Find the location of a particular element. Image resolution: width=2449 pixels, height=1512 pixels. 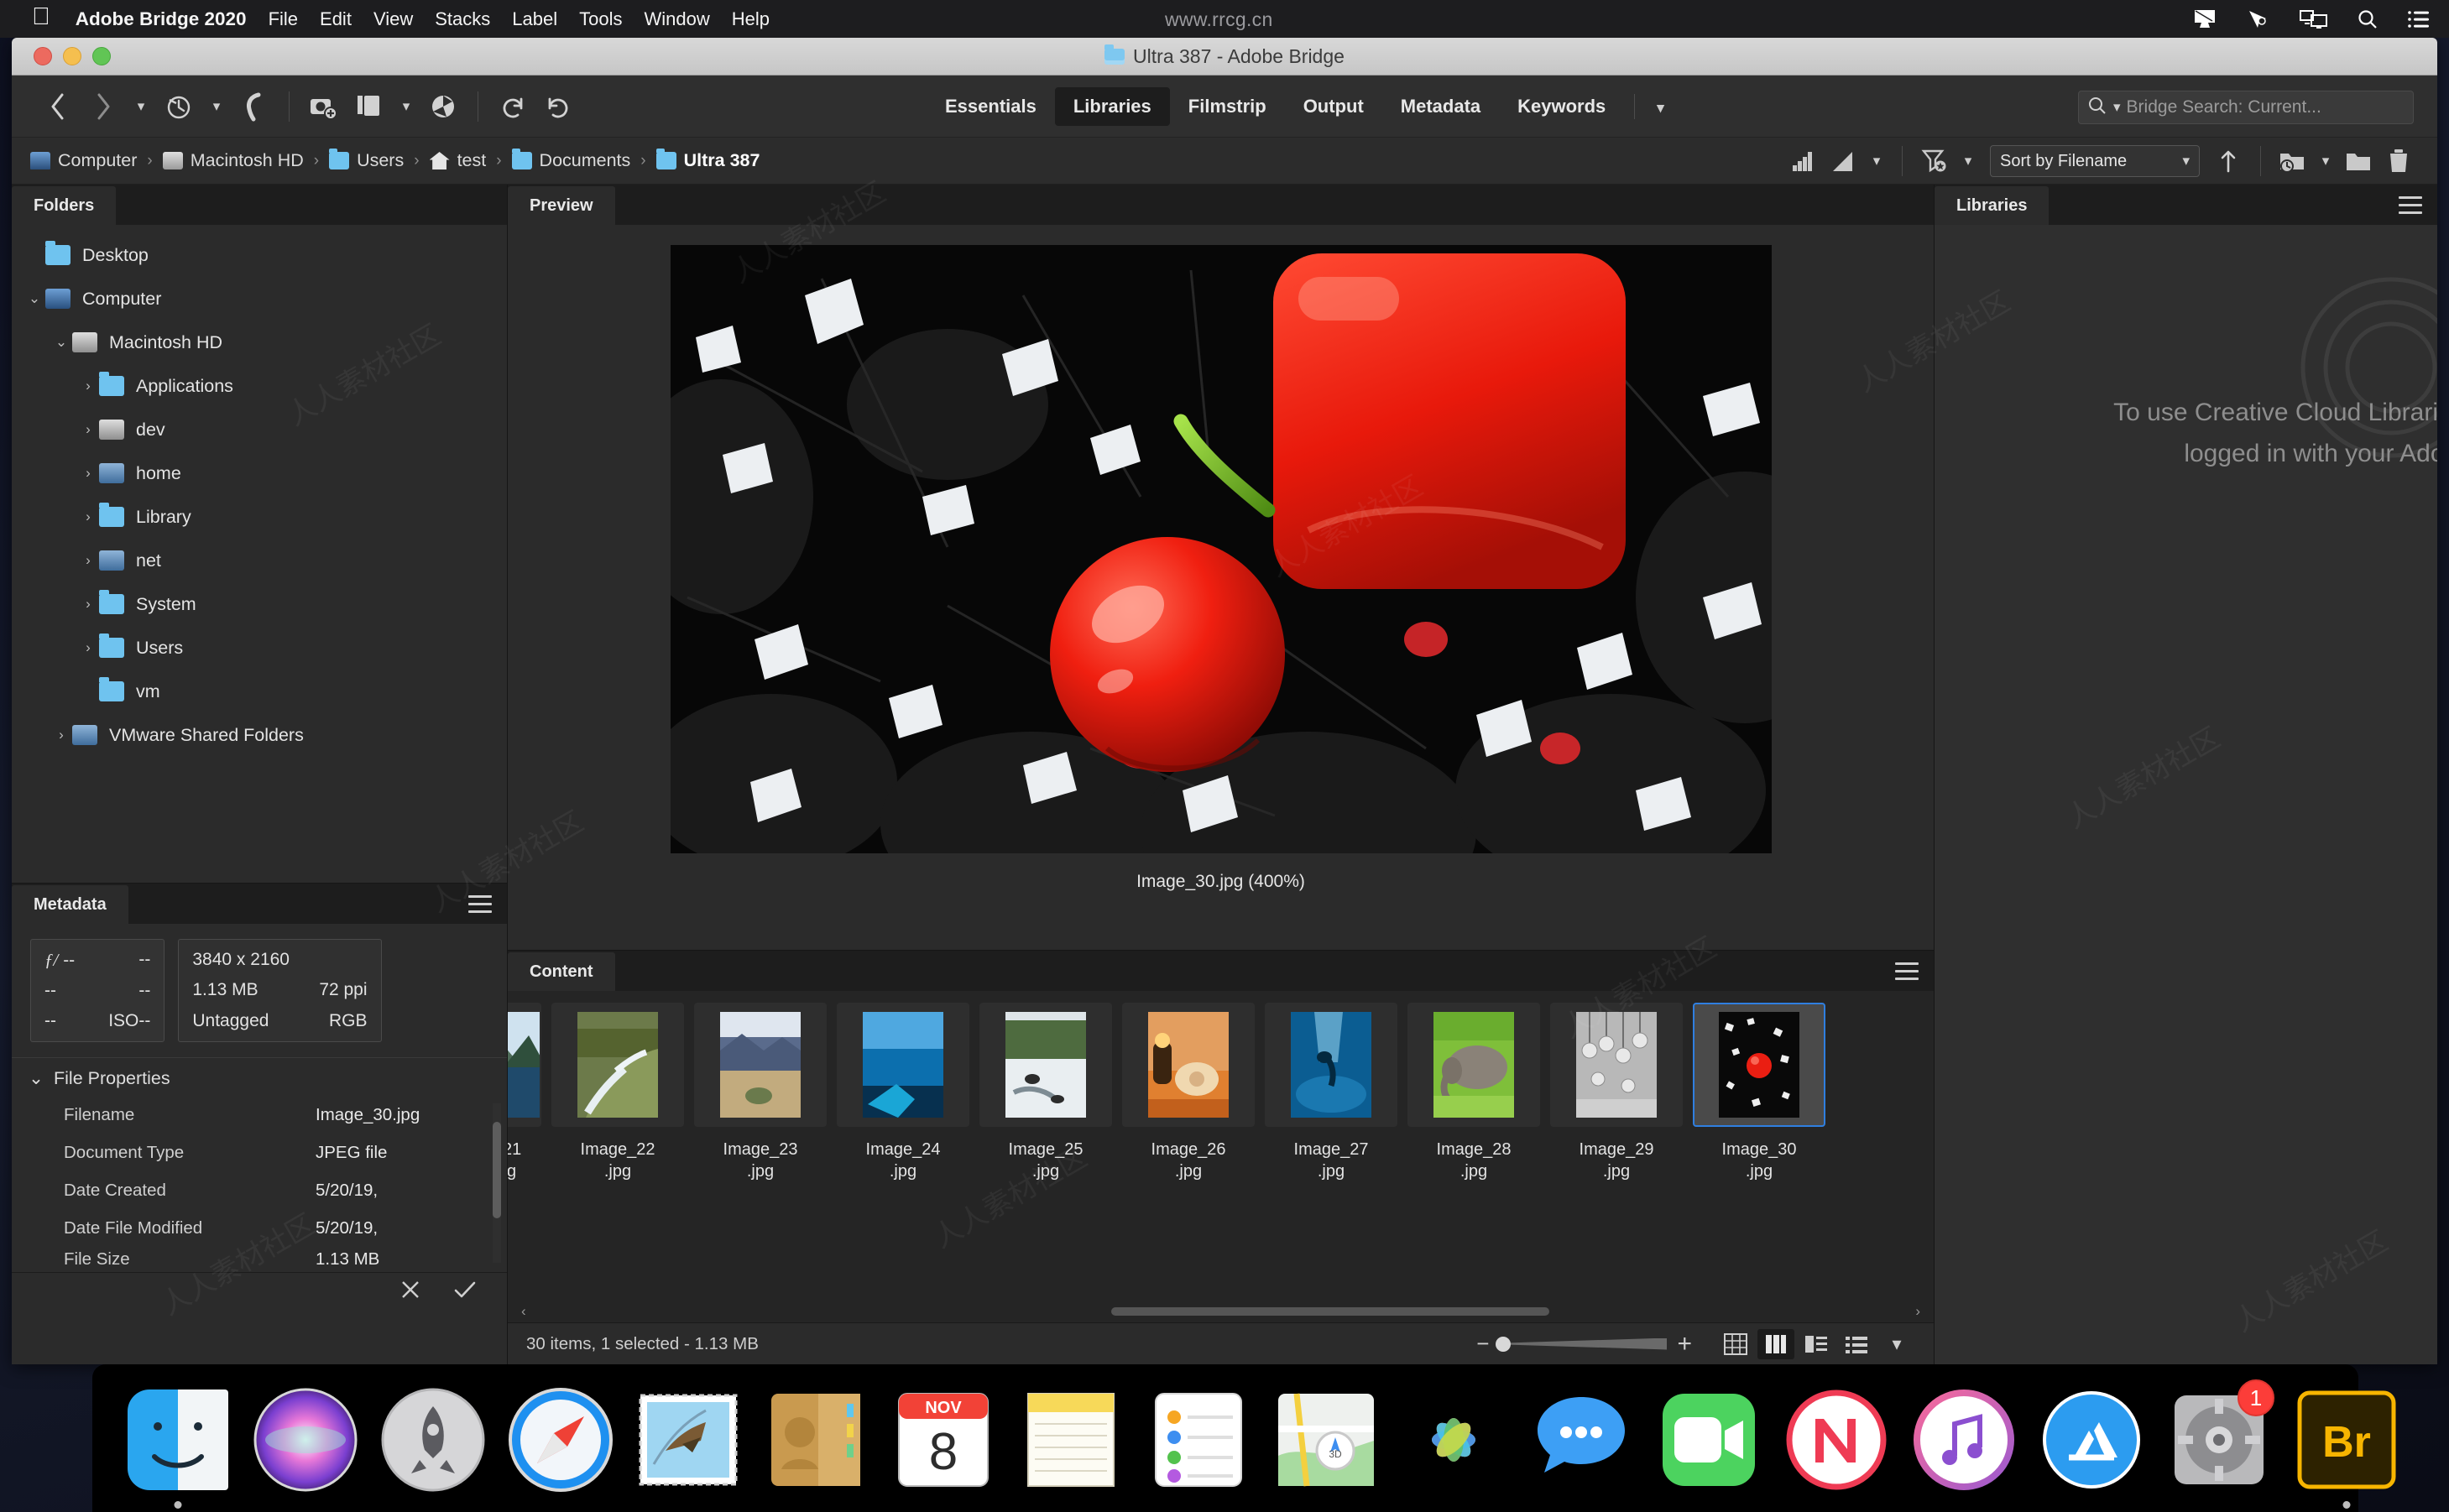

thumbnail-size-slider: − + is located at coordinates (1584, 1344).